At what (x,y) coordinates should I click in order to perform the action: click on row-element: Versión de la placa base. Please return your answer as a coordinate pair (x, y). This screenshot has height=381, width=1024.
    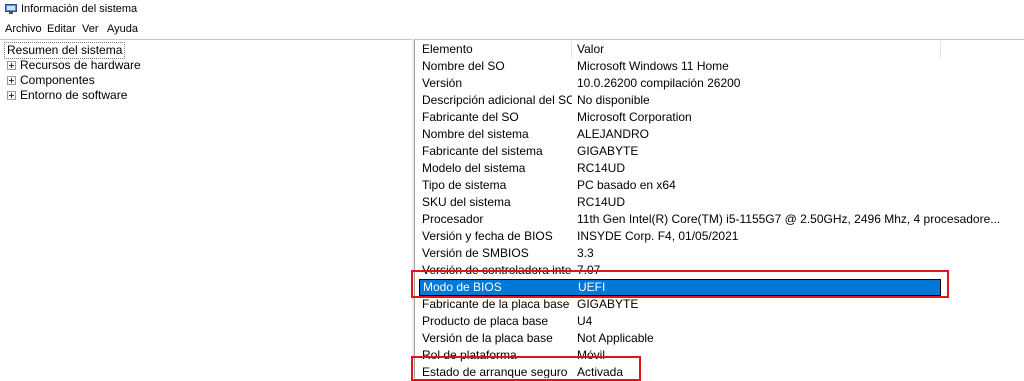
    Looking at the image, I should click on (487, 338).